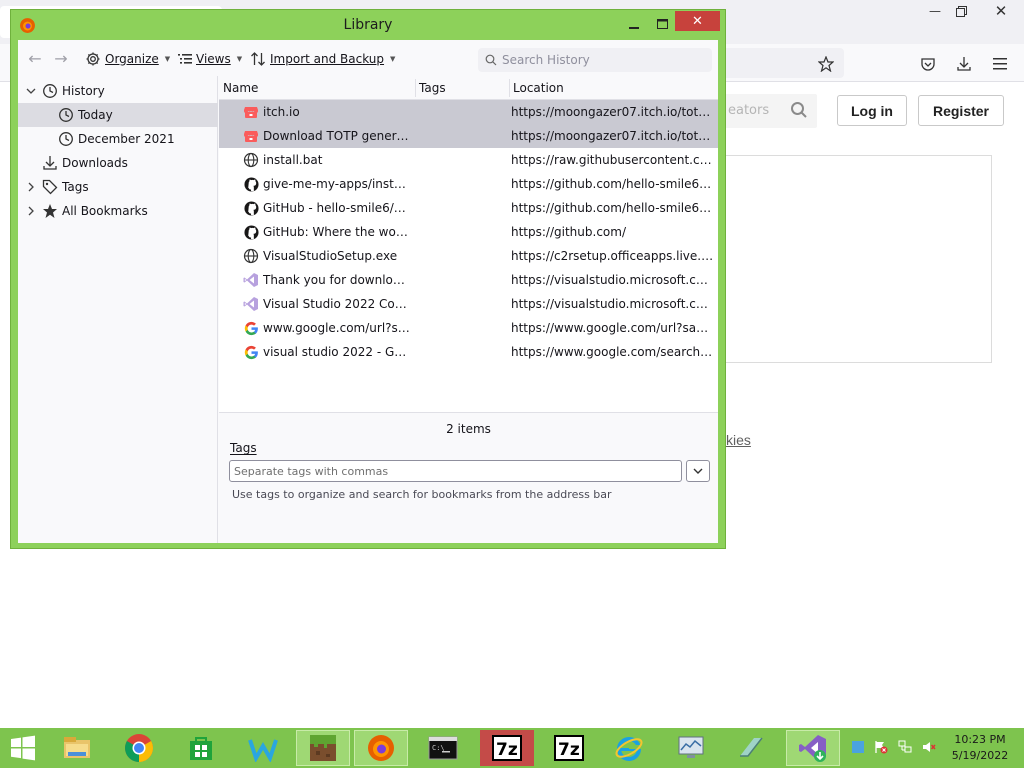 The width and height of the screenshot is (1024, 768). I want to click on column-header-name: Name, so click(317, 88).